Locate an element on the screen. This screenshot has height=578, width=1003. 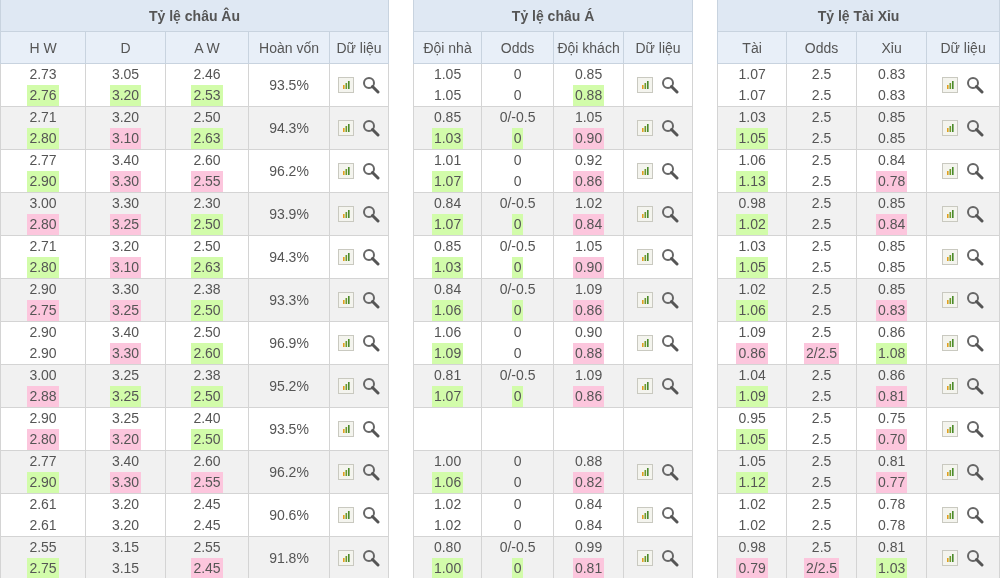
live-odds: 1.07 is located at coordinates (447, 181).